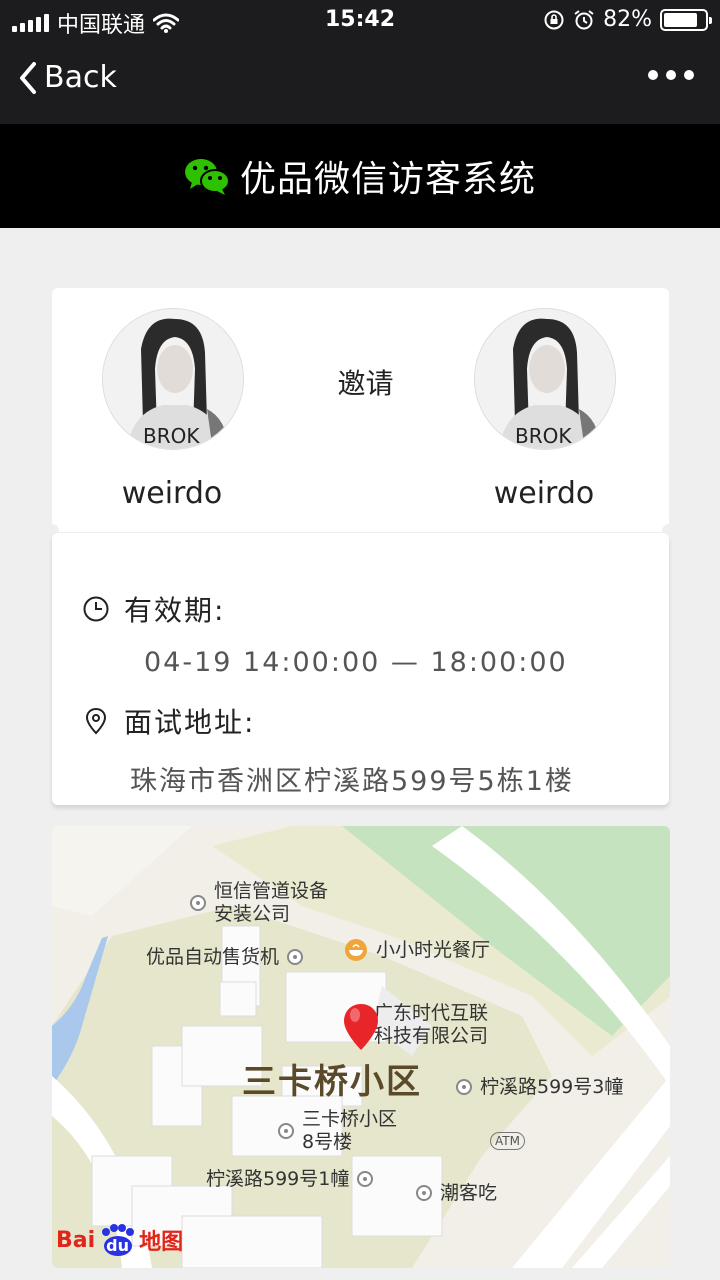 Image resolution: width=720 pixels, height=1280 pixels. What do you see at coordinates (252, 913) in the screenshot?
I see `poi-label: 安装公司` at bounding box center [252, 913].